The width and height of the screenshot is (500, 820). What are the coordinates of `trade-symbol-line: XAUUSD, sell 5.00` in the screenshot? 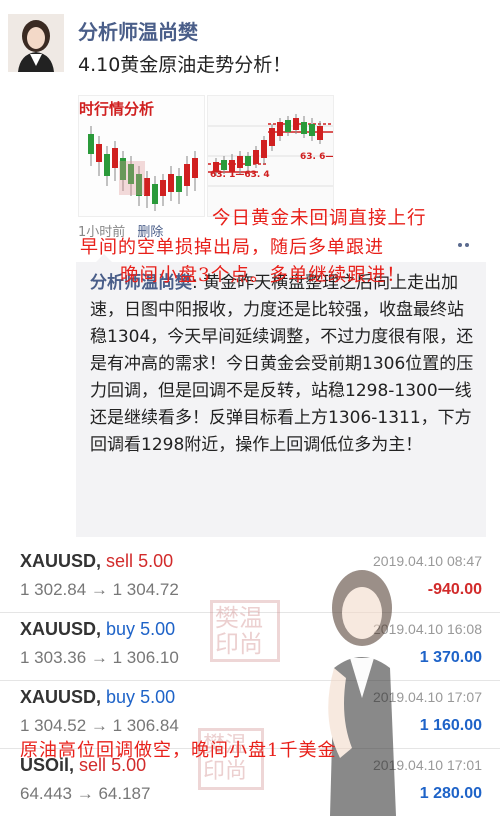 It's located at (97, 561).